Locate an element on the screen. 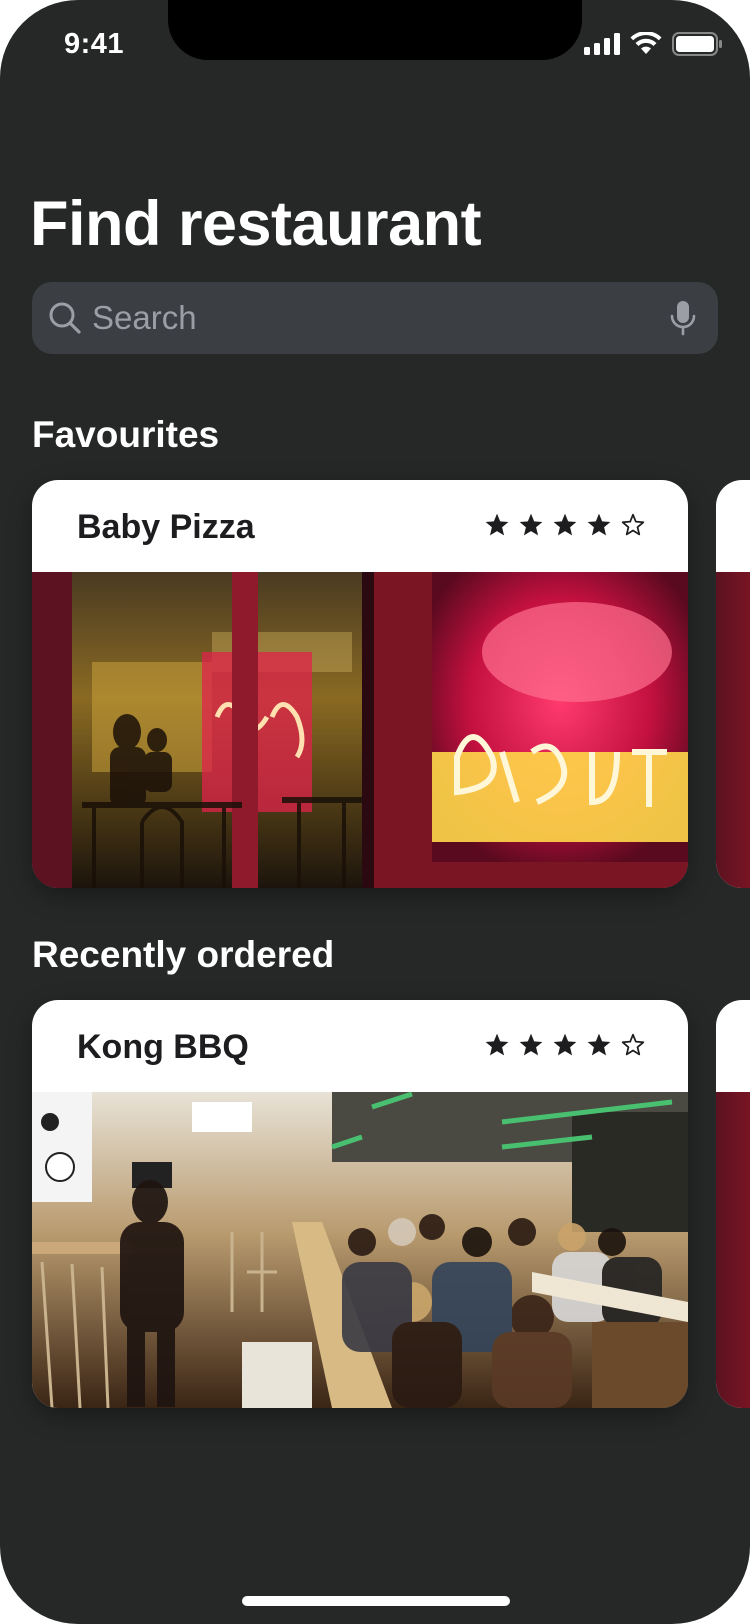 The width and height of the screenshot is (750, 1624). next-recent-card is located at coordinates (733, 1204).